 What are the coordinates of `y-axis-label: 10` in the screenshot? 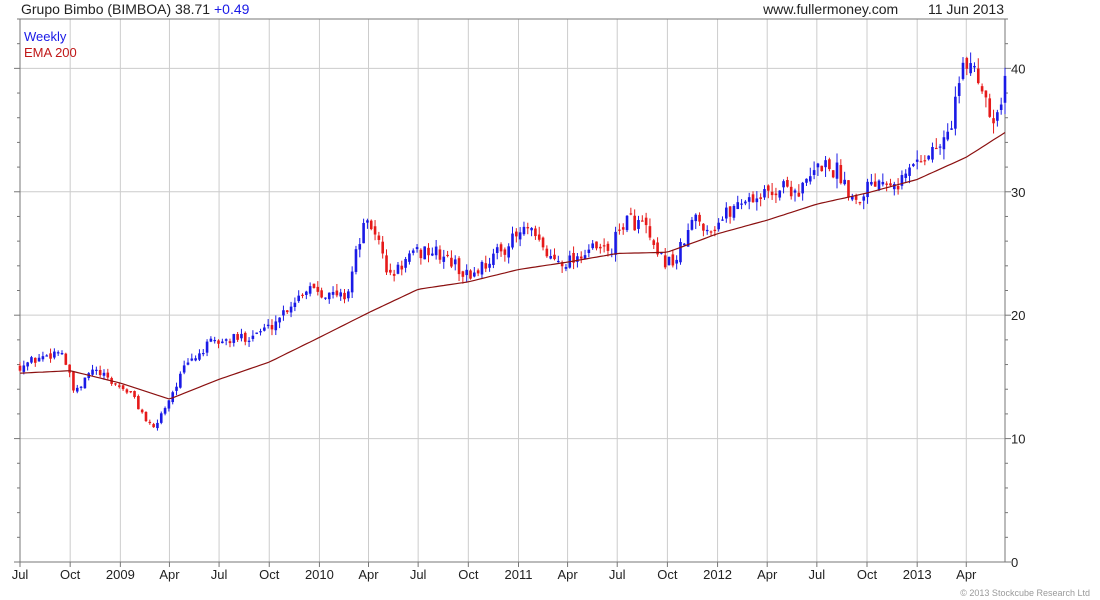 It's located at (1018, 439).